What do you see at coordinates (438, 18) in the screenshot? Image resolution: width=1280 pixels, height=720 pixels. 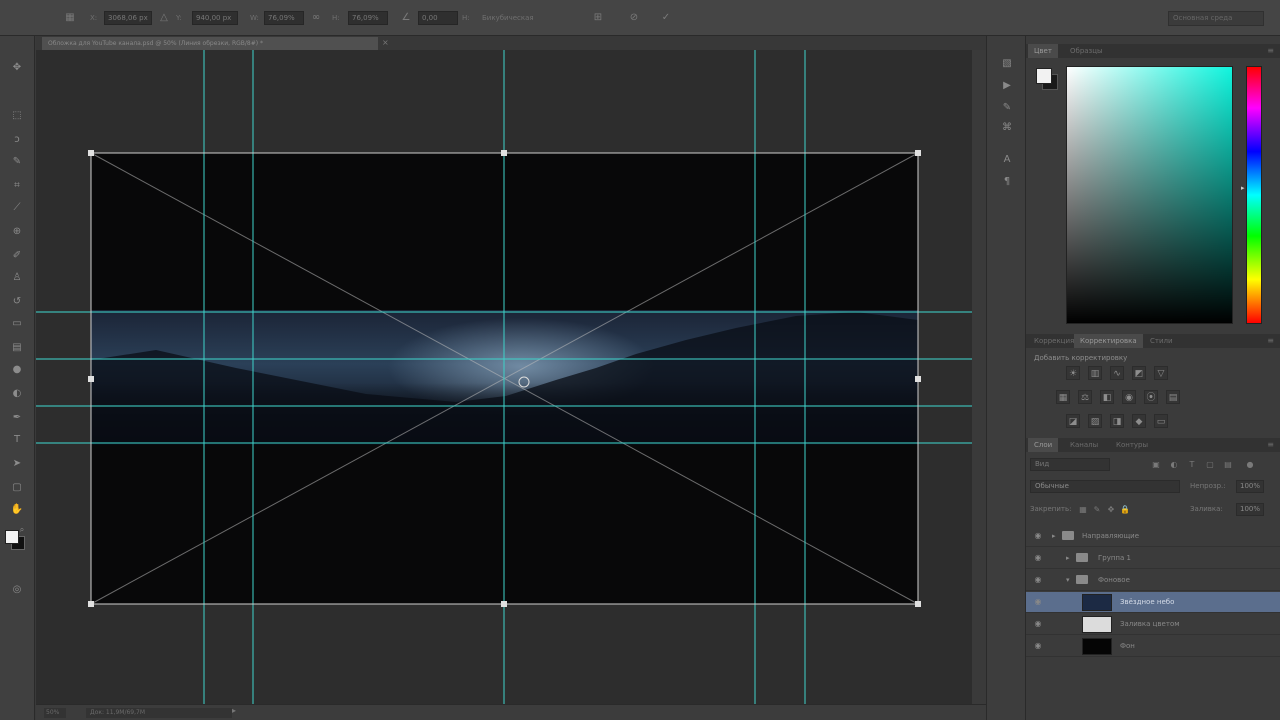 I see `rotation-field: 0,00` at bounding box center [438, 18].